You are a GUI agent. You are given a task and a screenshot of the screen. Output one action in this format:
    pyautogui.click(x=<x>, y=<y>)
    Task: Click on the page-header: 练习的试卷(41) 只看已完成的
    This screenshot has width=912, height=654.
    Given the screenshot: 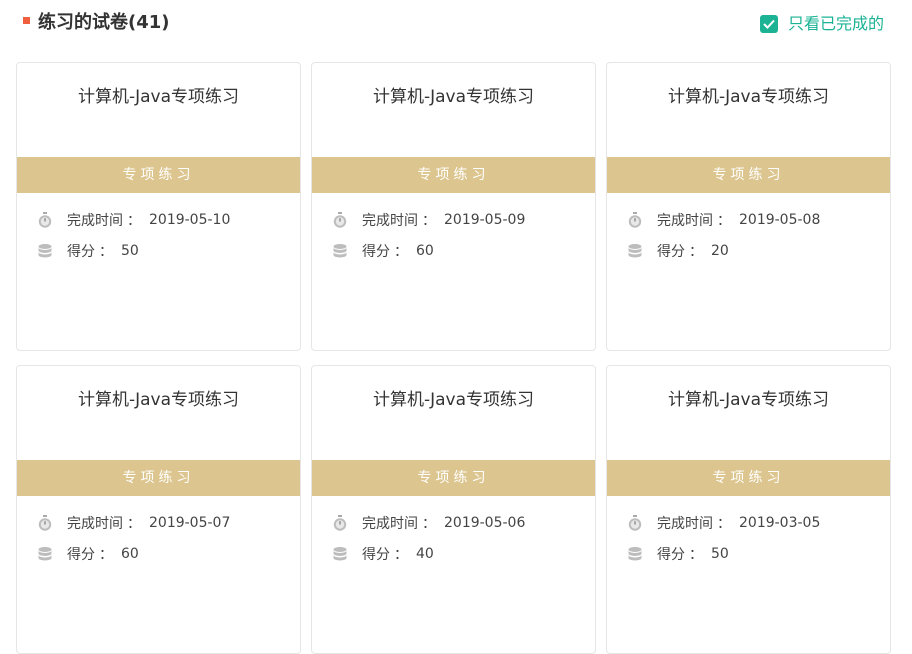 What is the action you would take?
    pyautogui.click(x=456, y=24)
    